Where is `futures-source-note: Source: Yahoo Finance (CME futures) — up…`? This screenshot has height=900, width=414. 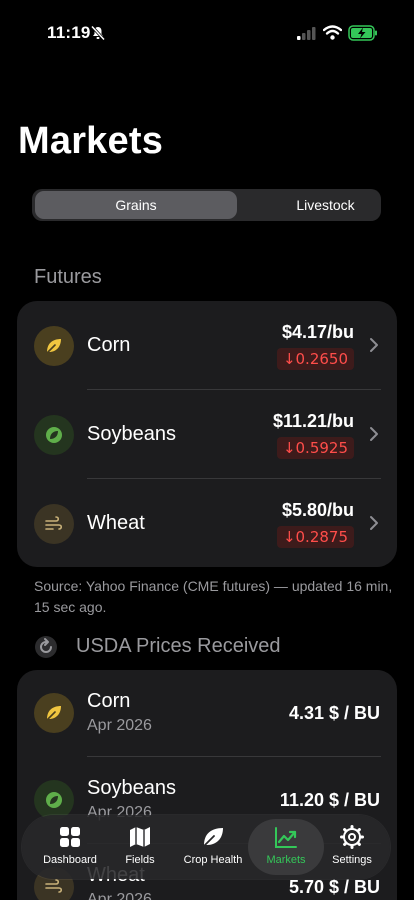 futures-source-note: Source: Yahoo Finance (CME futures) — up… is located at coordinates (213, 596).